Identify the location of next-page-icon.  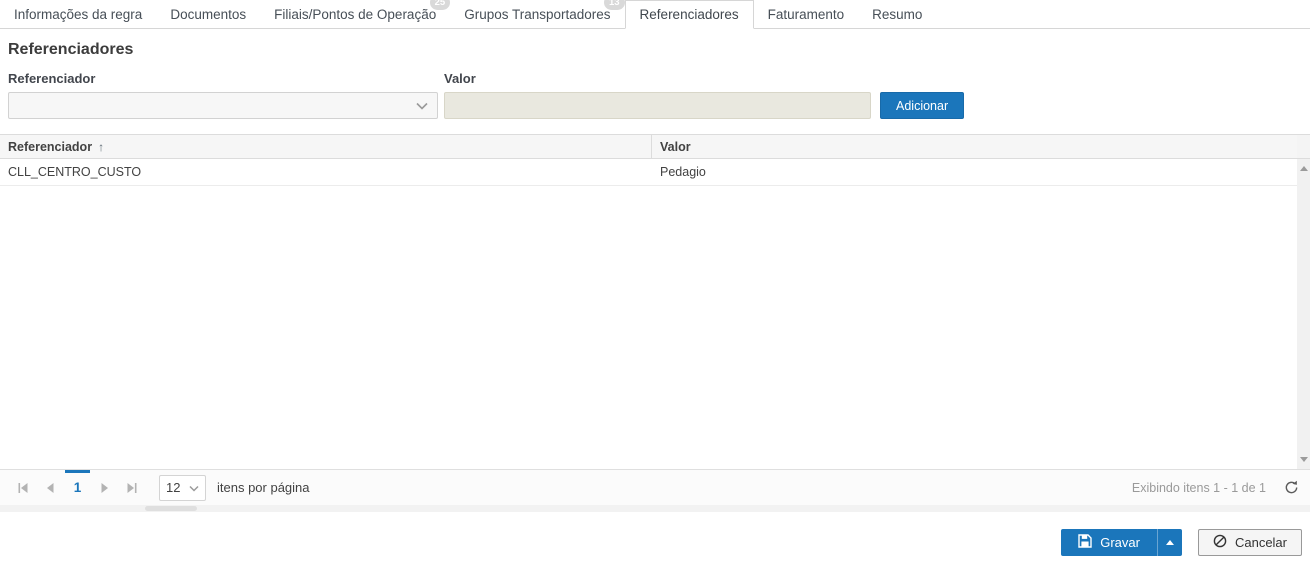
(104, 487).